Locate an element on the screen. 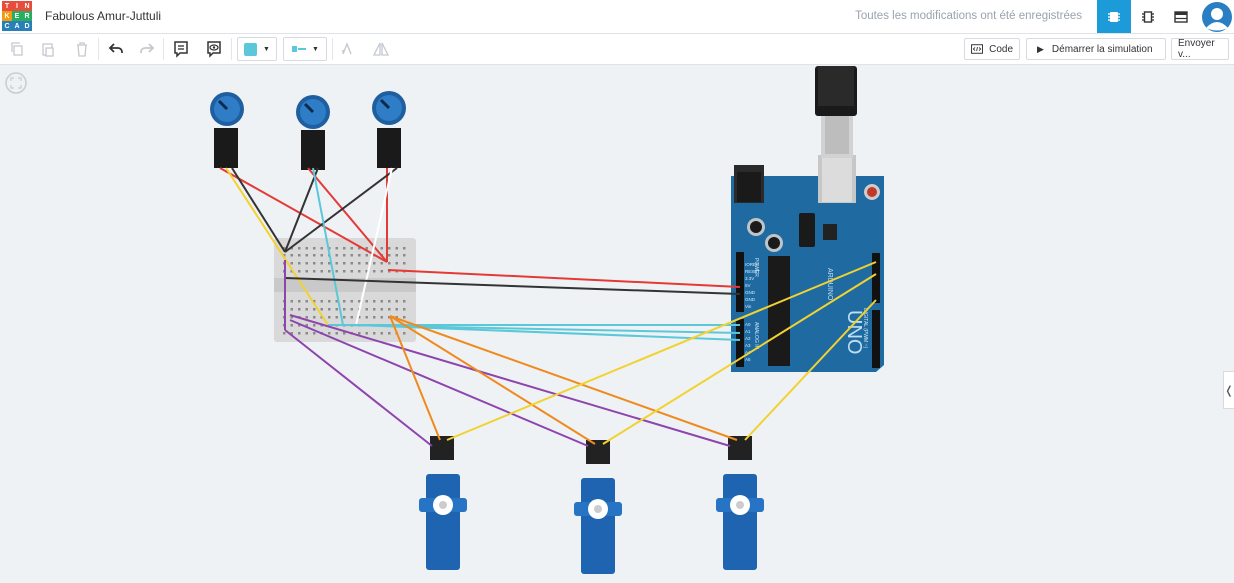  notes-button is located at coordinates (181, 49).